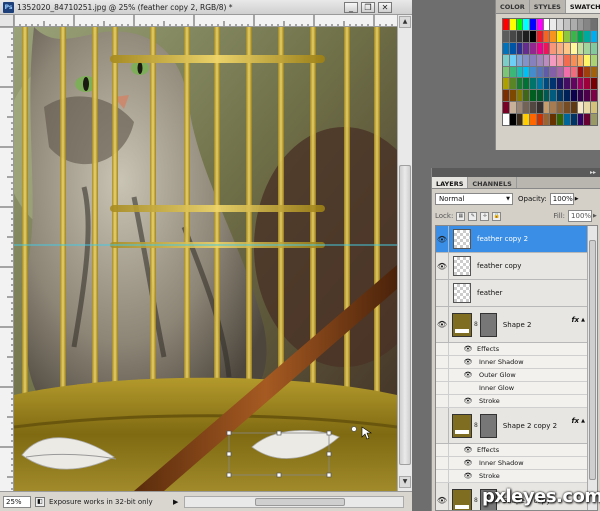 The height and width of the screenshot is (511, 600). Describe the element at coordinates (497, 216) in the screenshot. I see `lock-all-icon: 🔒` at that location.